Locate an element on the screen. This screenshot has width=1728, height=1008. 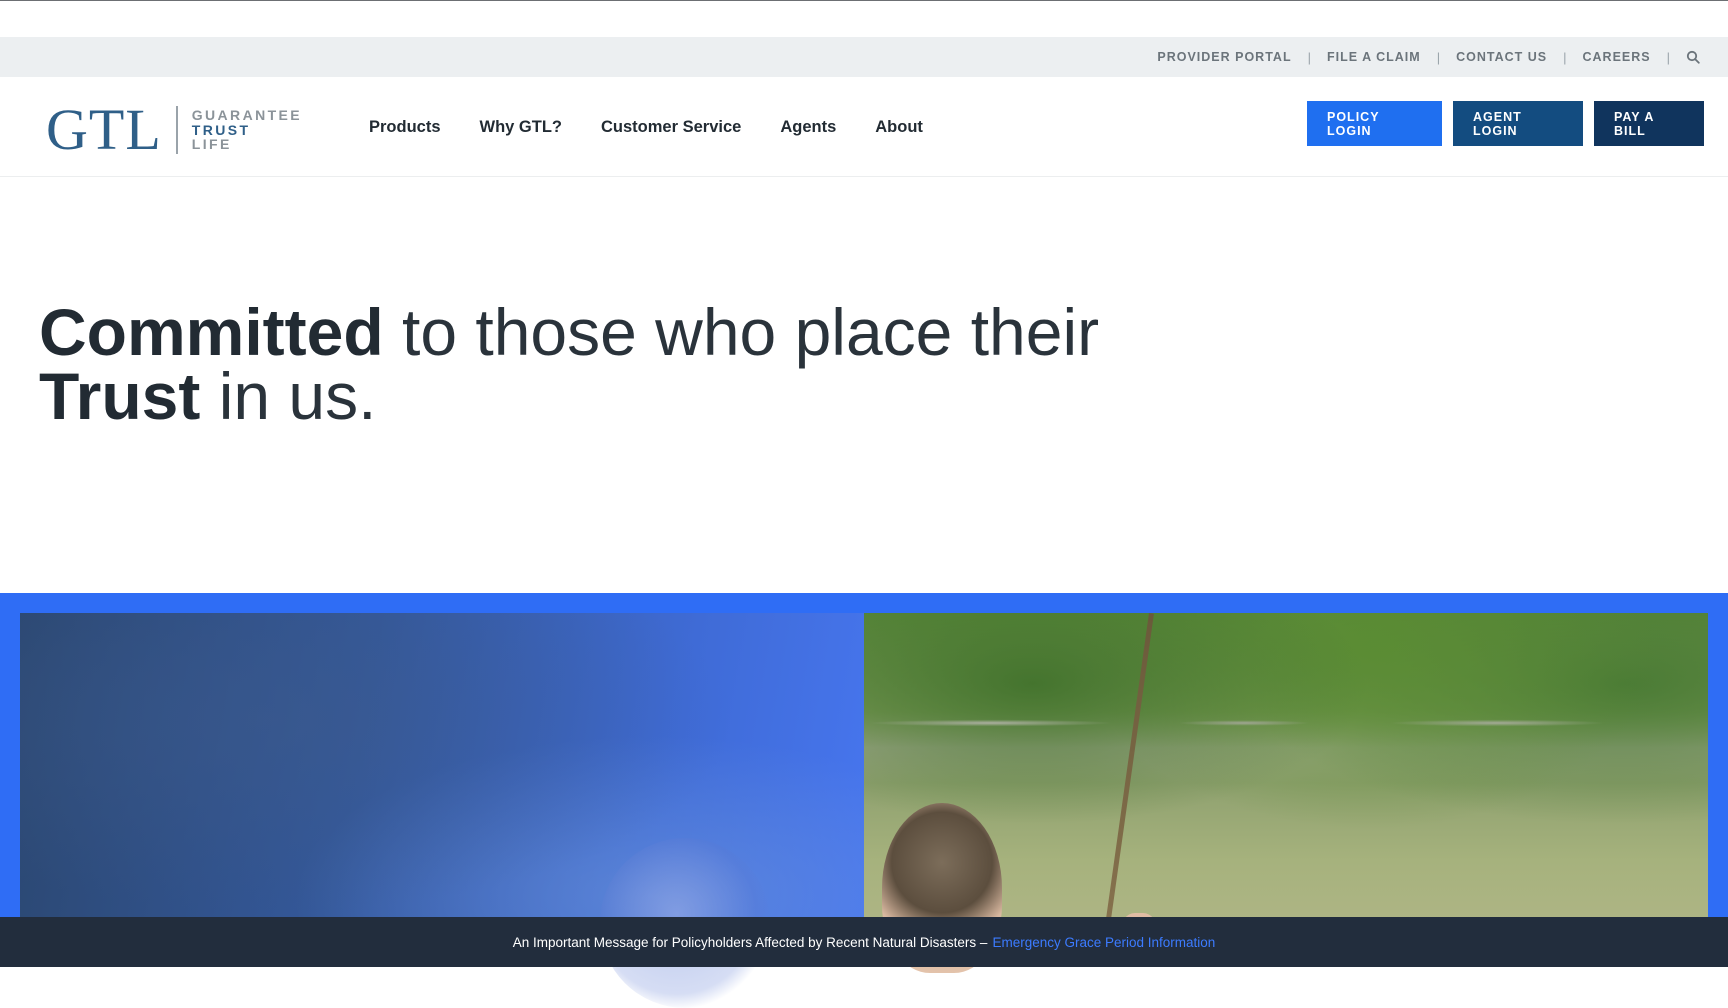
logo-divider is located at coordinates (176, 130).